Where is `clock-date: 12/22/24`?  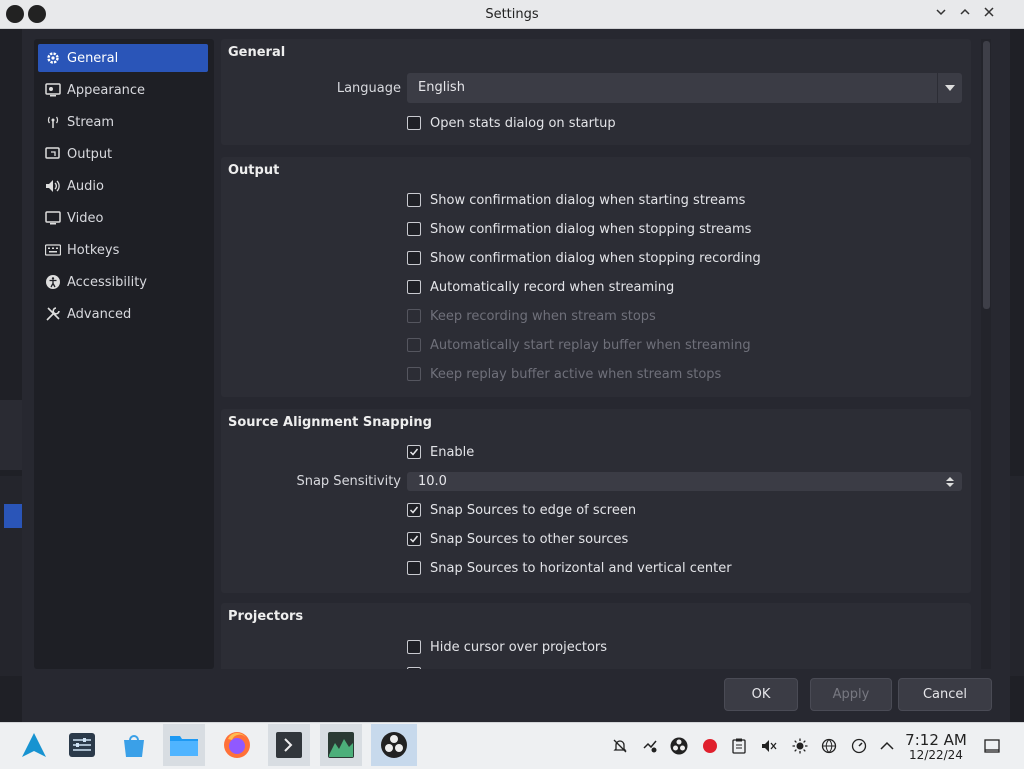
clock-date: 12/22/24 is located at coordinates (936, 755).